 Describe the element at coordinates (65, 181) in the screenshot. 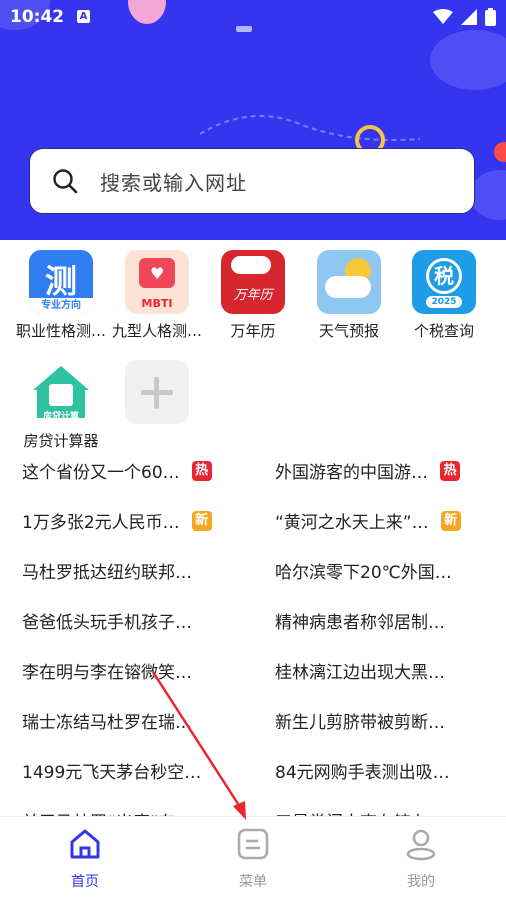

I see `search-icon` at that location.